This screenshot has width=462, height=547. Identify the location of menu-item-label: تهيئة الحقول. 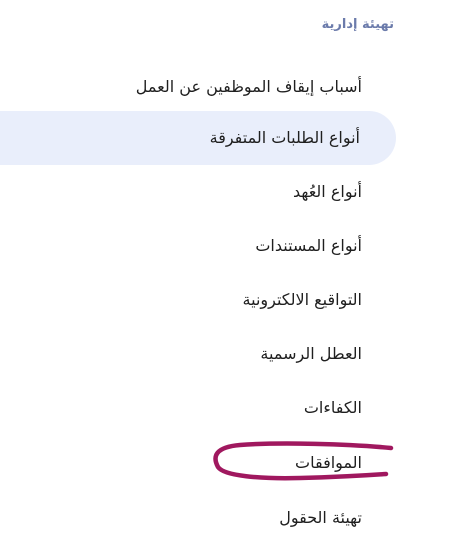
(320, 517).